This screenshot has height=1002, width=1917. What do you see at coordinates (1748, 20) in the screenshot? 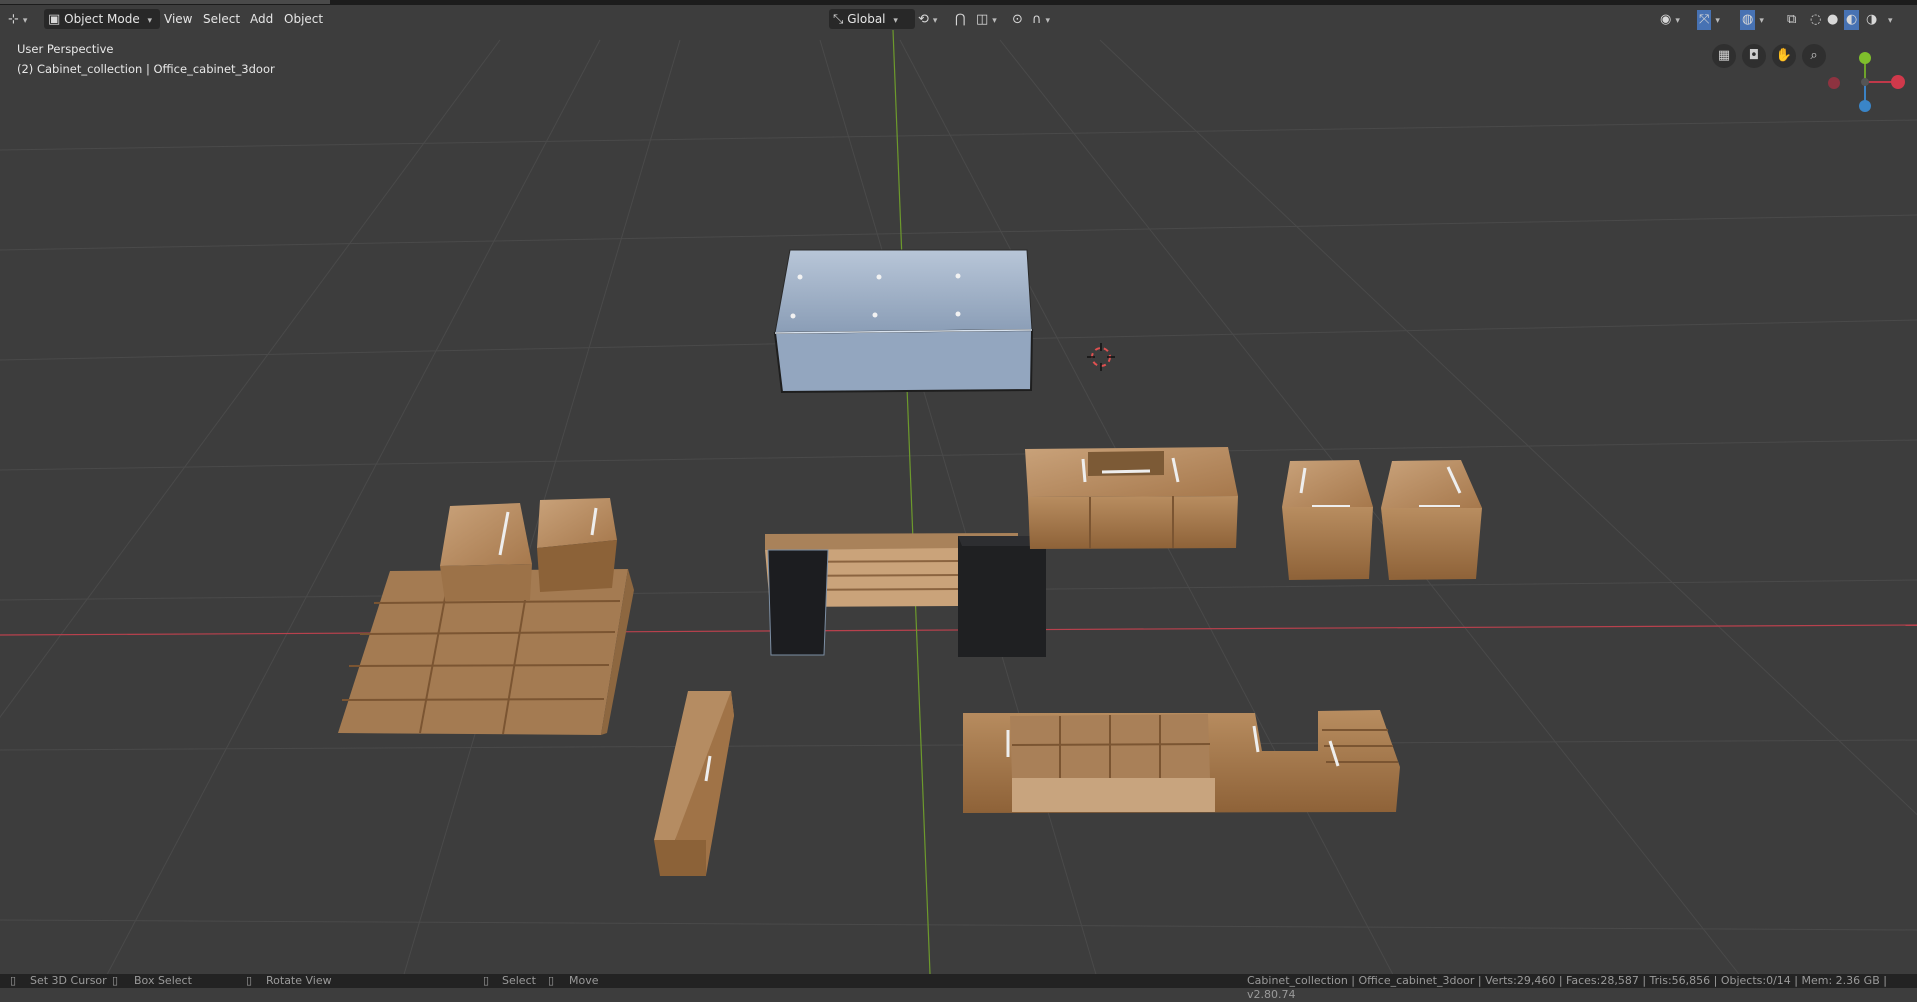
I see `overlays-icon: ◍` at bounding box center [1748, 20].